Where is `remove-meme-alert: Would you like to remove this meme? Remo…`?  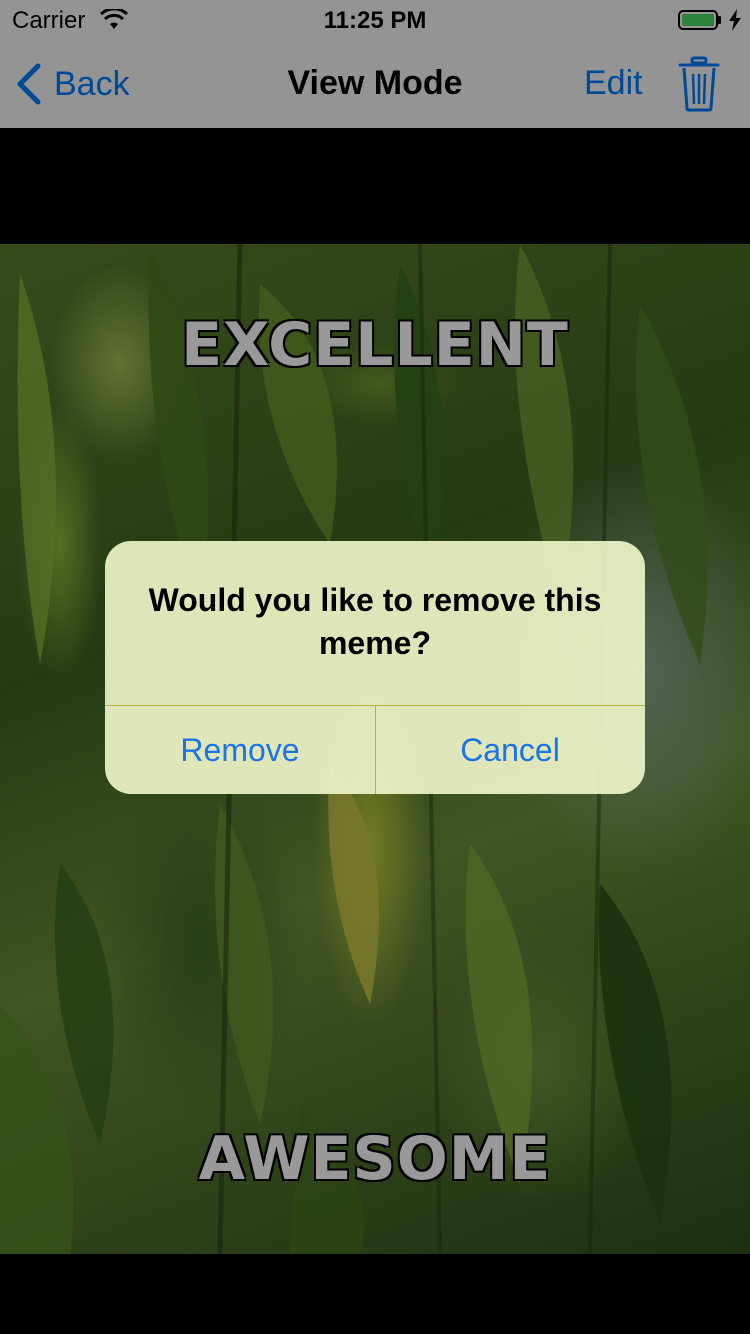
remove-meme-alert: Would you like to remove this meme? Remo… is located at coordinates (375, 667).